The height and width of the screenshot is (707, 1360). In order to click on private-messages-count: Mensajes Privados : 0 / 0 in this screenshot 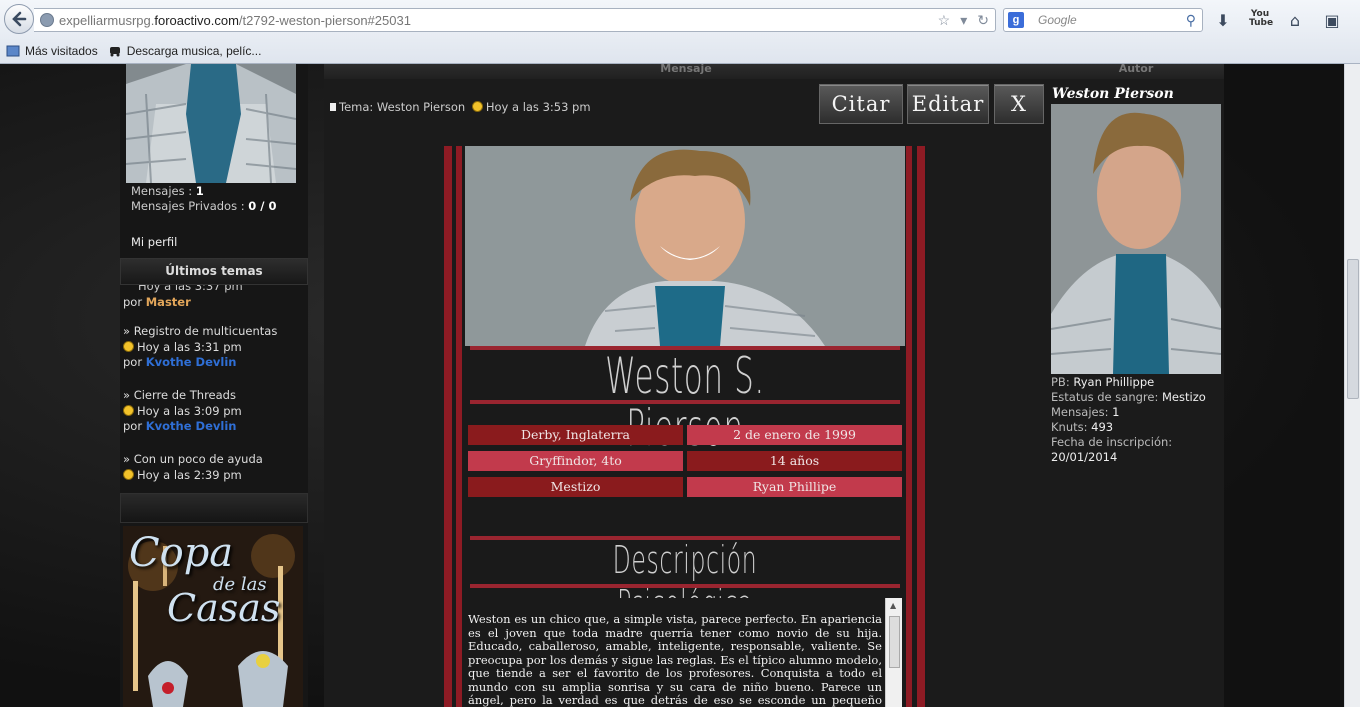, I will do `click(203, 206)`.